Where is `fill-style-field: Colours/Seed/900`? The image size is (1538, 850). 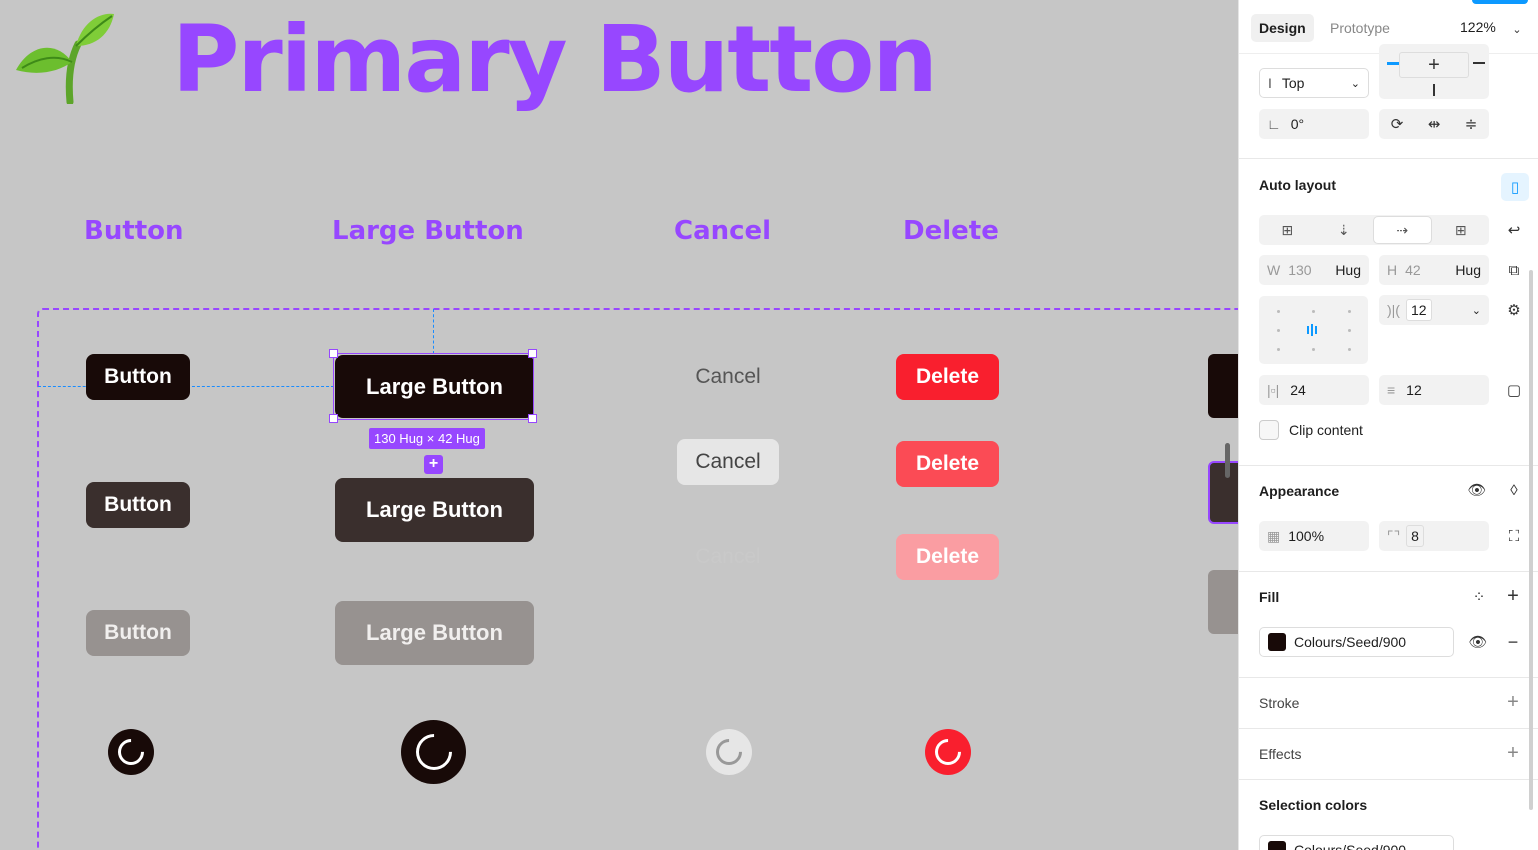 fill-style-field: Colours/Seed/900 is located at coordinates (1356, 642).